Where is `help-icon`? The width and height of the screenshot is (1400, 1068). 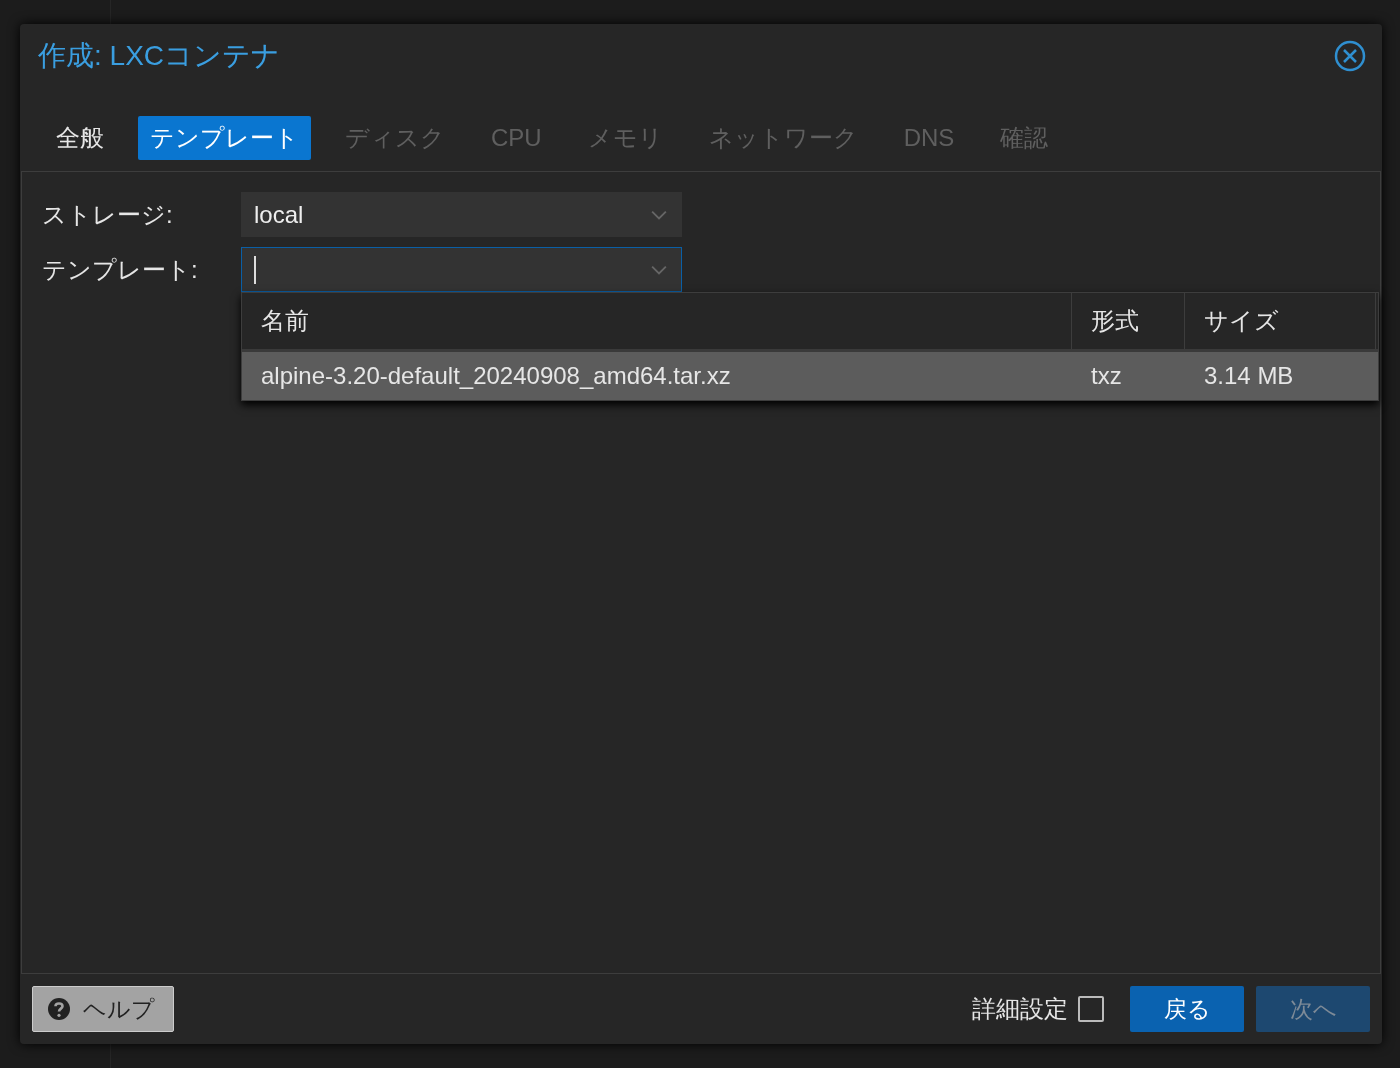 help-icon is located at coordinates (59, 1009).